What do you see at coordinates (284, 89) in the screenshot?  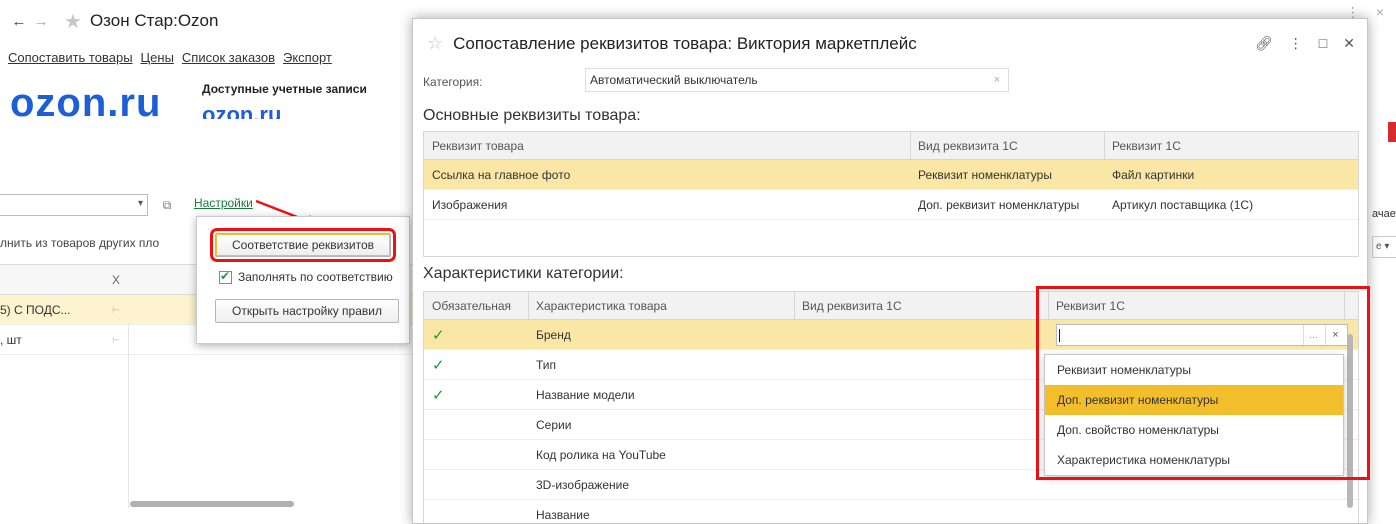 I see `accounts-label: Доступные учетные записи` at bounding box center [284, 89].